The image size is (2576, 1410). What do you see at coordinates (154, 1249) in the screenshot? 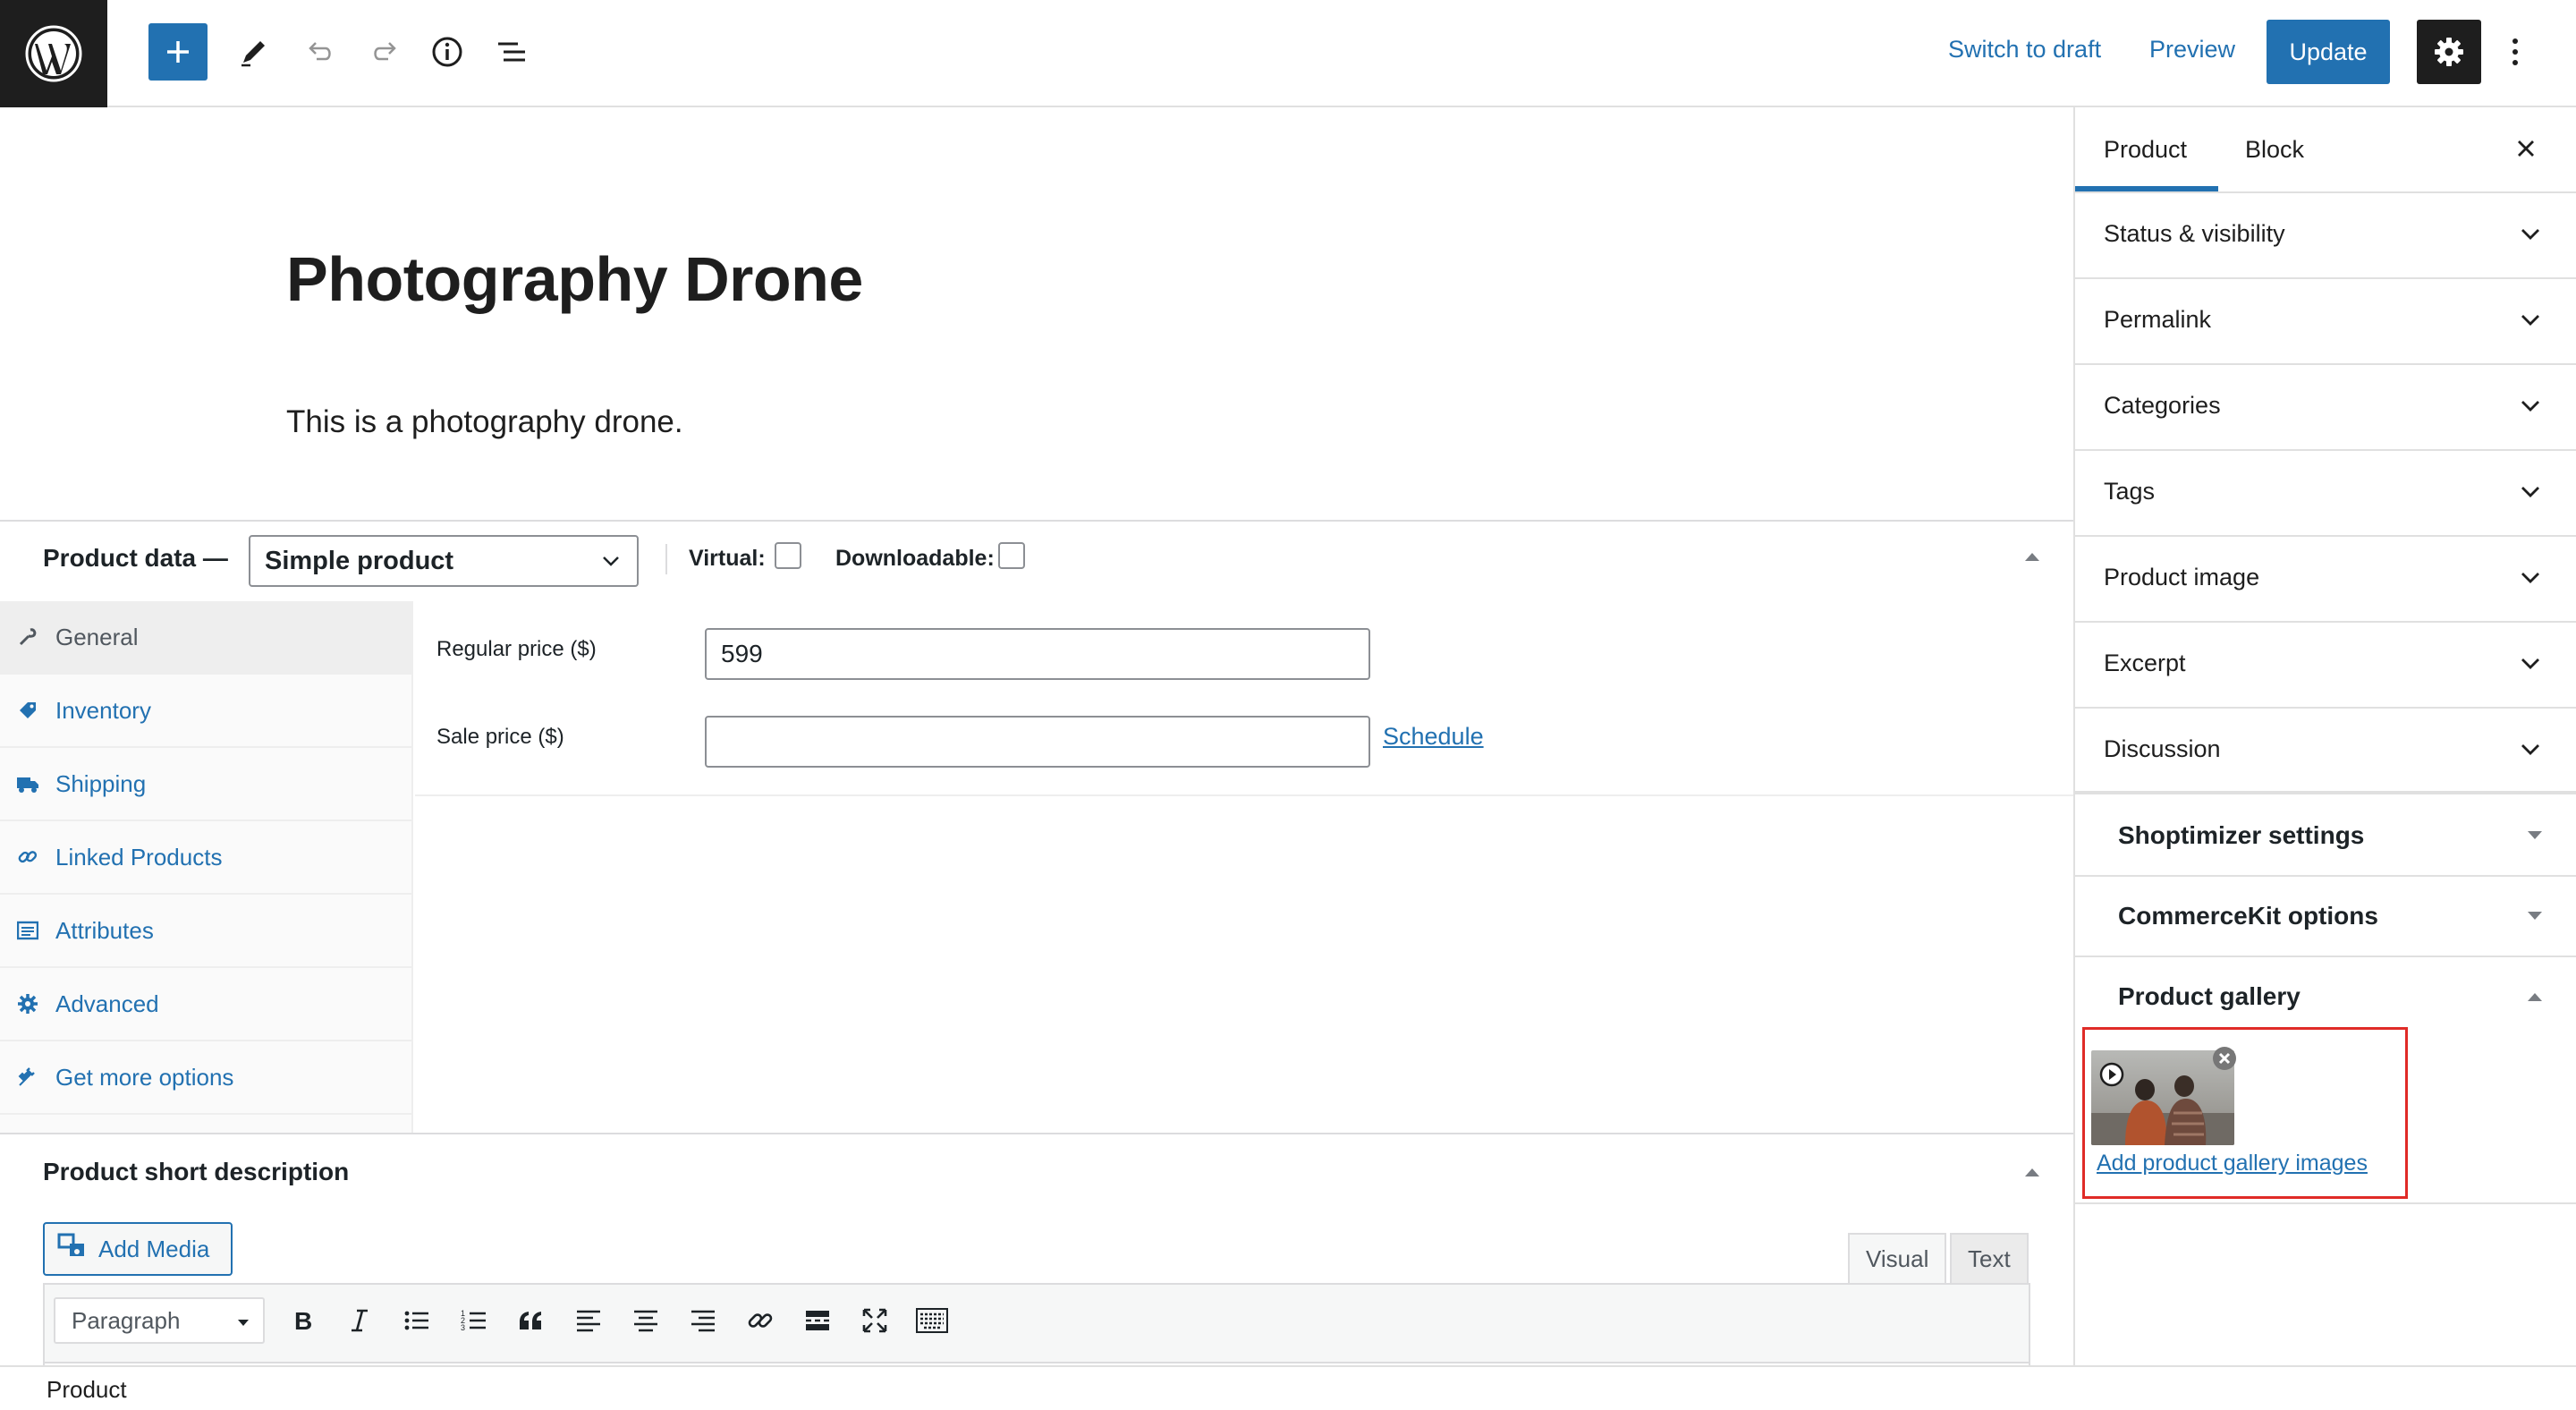
I see `add-media-label: Add Media` at bounding box center [154, 1249].